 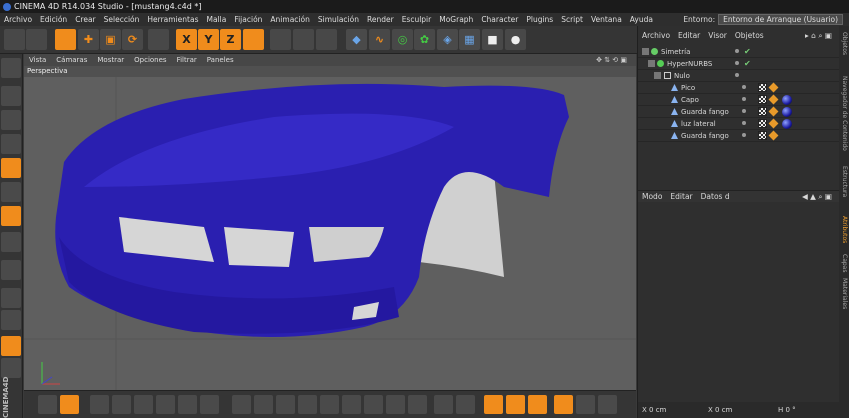 I want to click on menu-esculpir: Esculpir, so click(x=417, y=19).